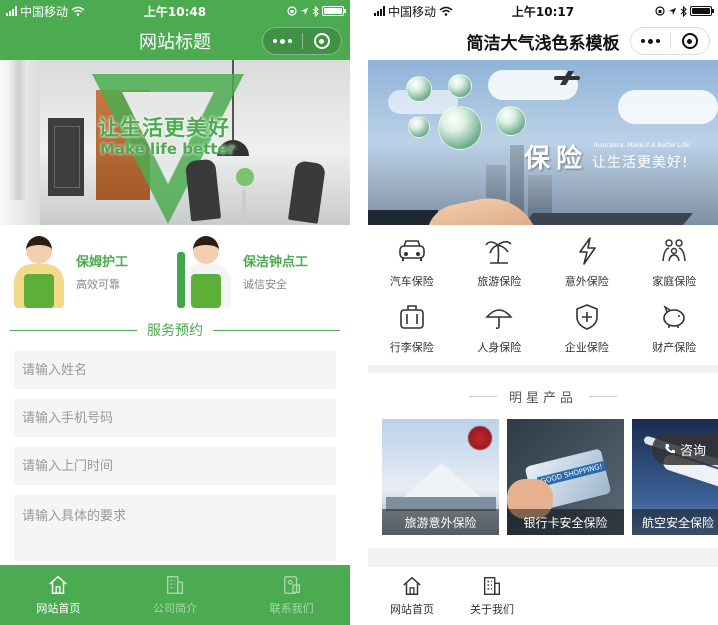  I want to click on tab-company: 公司简介, so click(175, 595).